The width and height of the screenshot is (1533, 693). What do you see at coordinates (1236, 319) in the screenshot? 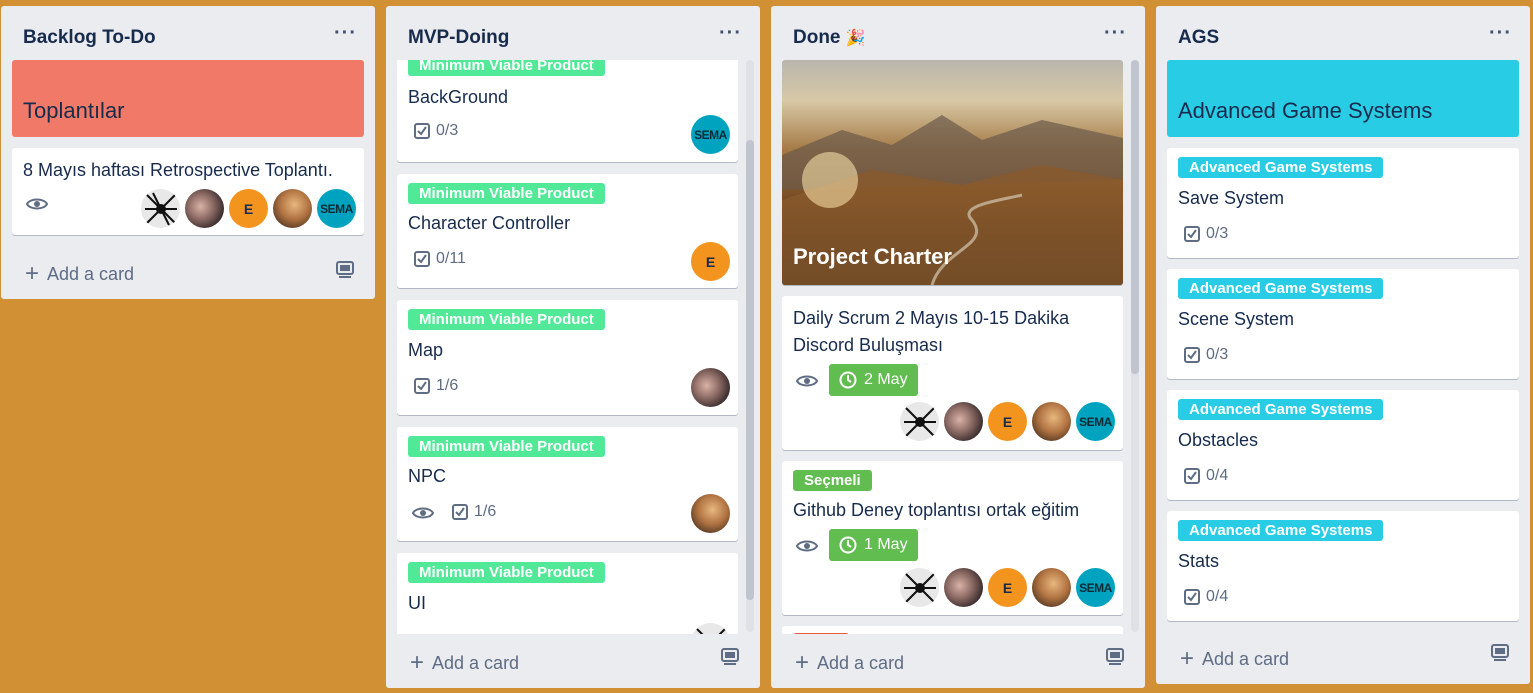
I see `card-title: Scene System` at bounding box center [1236, 319].